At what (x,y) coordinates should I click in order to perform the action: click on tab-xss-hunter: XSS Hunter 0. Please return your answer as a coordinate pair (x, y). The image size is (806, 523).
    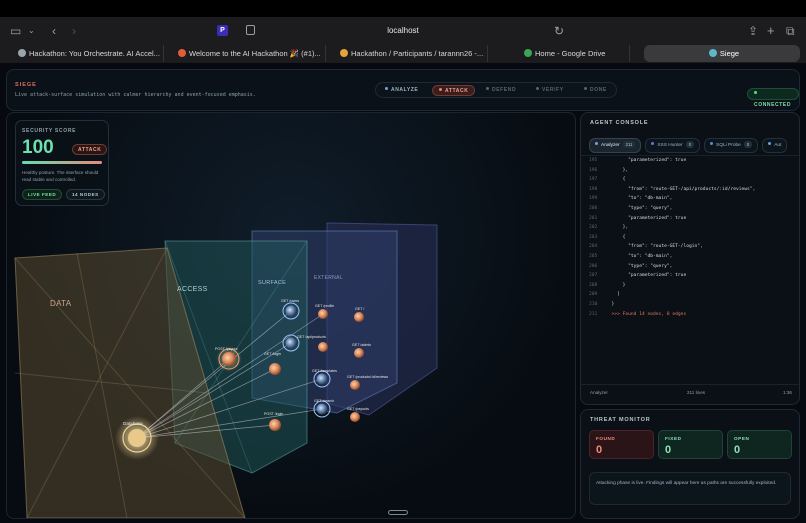
    Looking at the image, I should click on (673, 145).